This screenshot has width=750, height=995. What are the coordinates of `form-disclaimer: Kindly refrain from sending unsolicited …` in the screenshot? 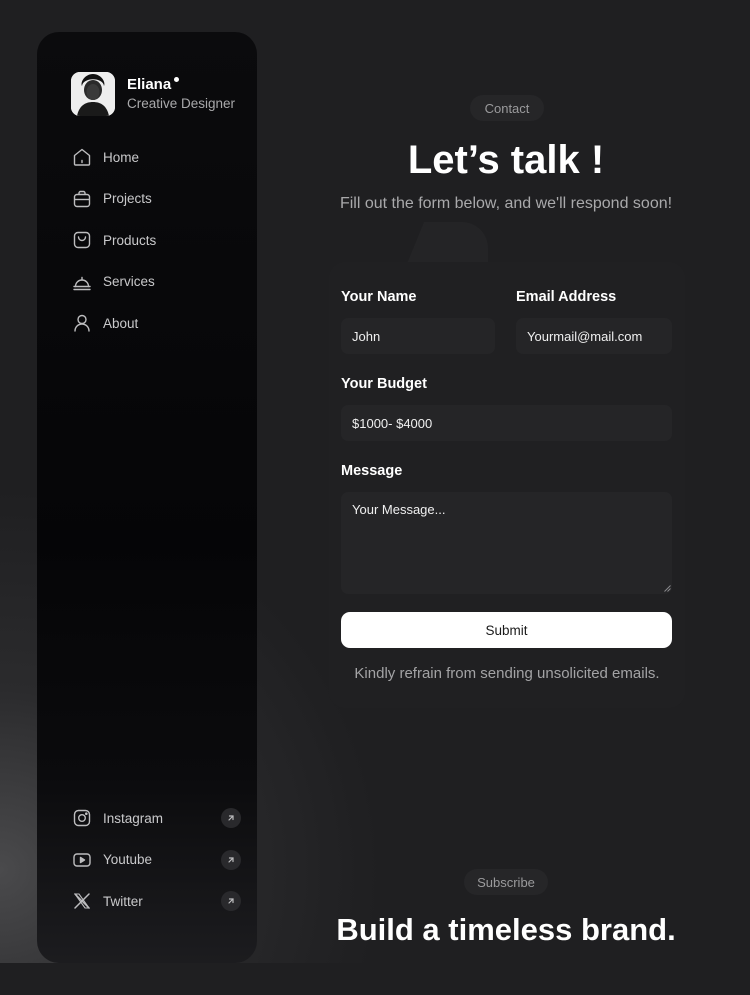 It's located at (507, 673).